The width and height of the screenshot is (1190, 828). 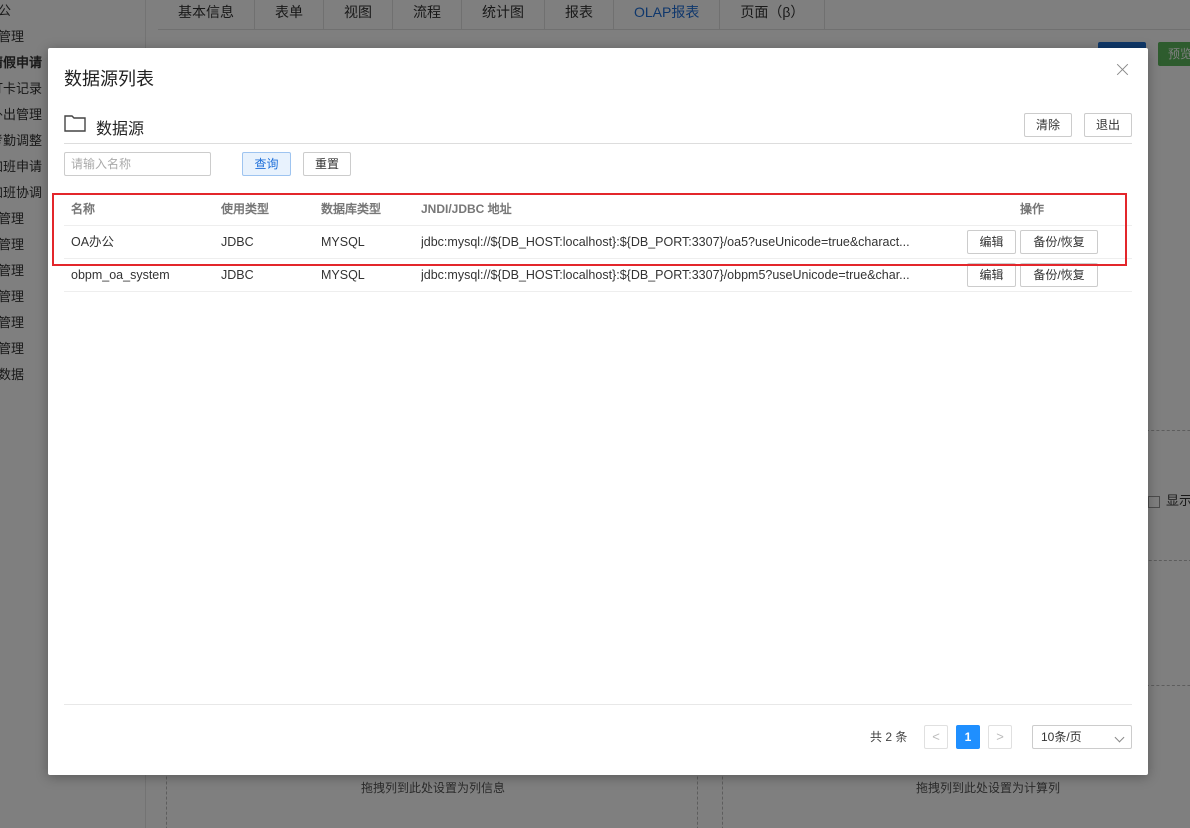 What do you see at coordinates (75, 123) in the screenshot?
I see `folder-icon` at bounding box center [75, 123].